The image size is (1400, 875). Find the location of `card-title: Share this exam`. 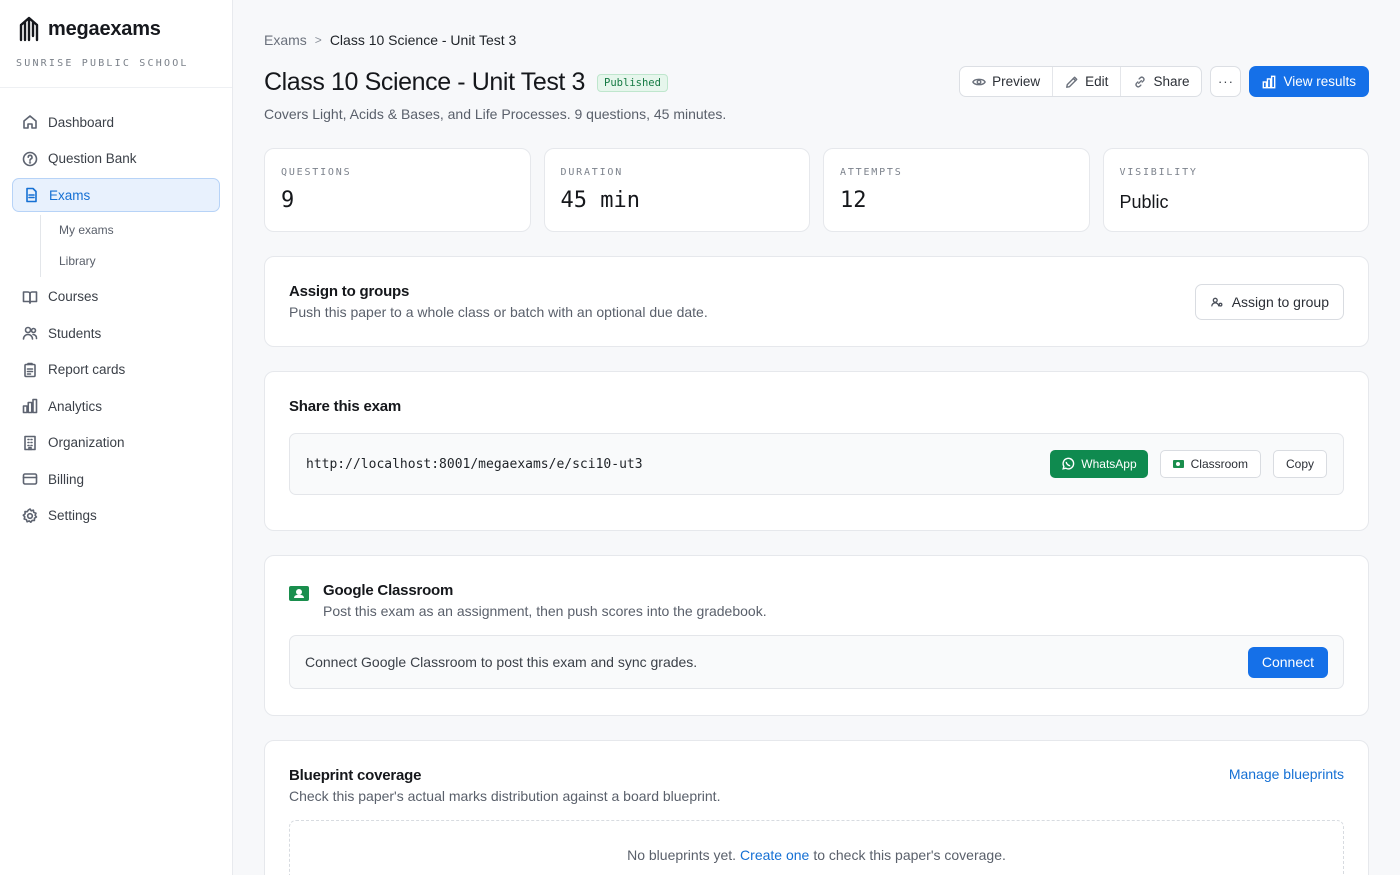

card-title: Share this exam is located at coordinates (345, 406).